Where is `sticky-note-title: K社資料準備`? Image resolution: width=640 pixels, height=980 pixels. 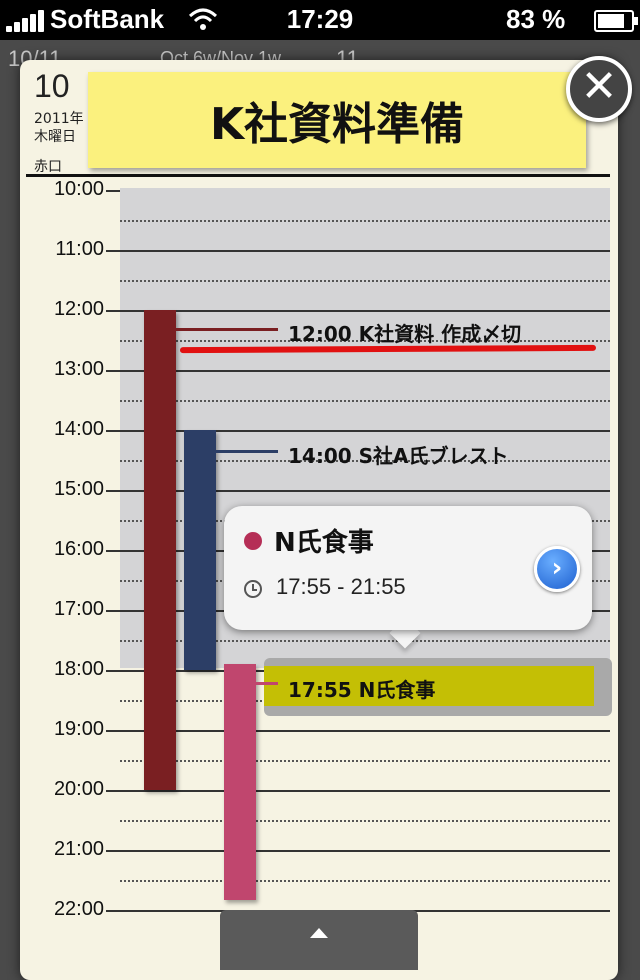
sticky-note-title: K社資料準備 is located at coordinates (337, 124).